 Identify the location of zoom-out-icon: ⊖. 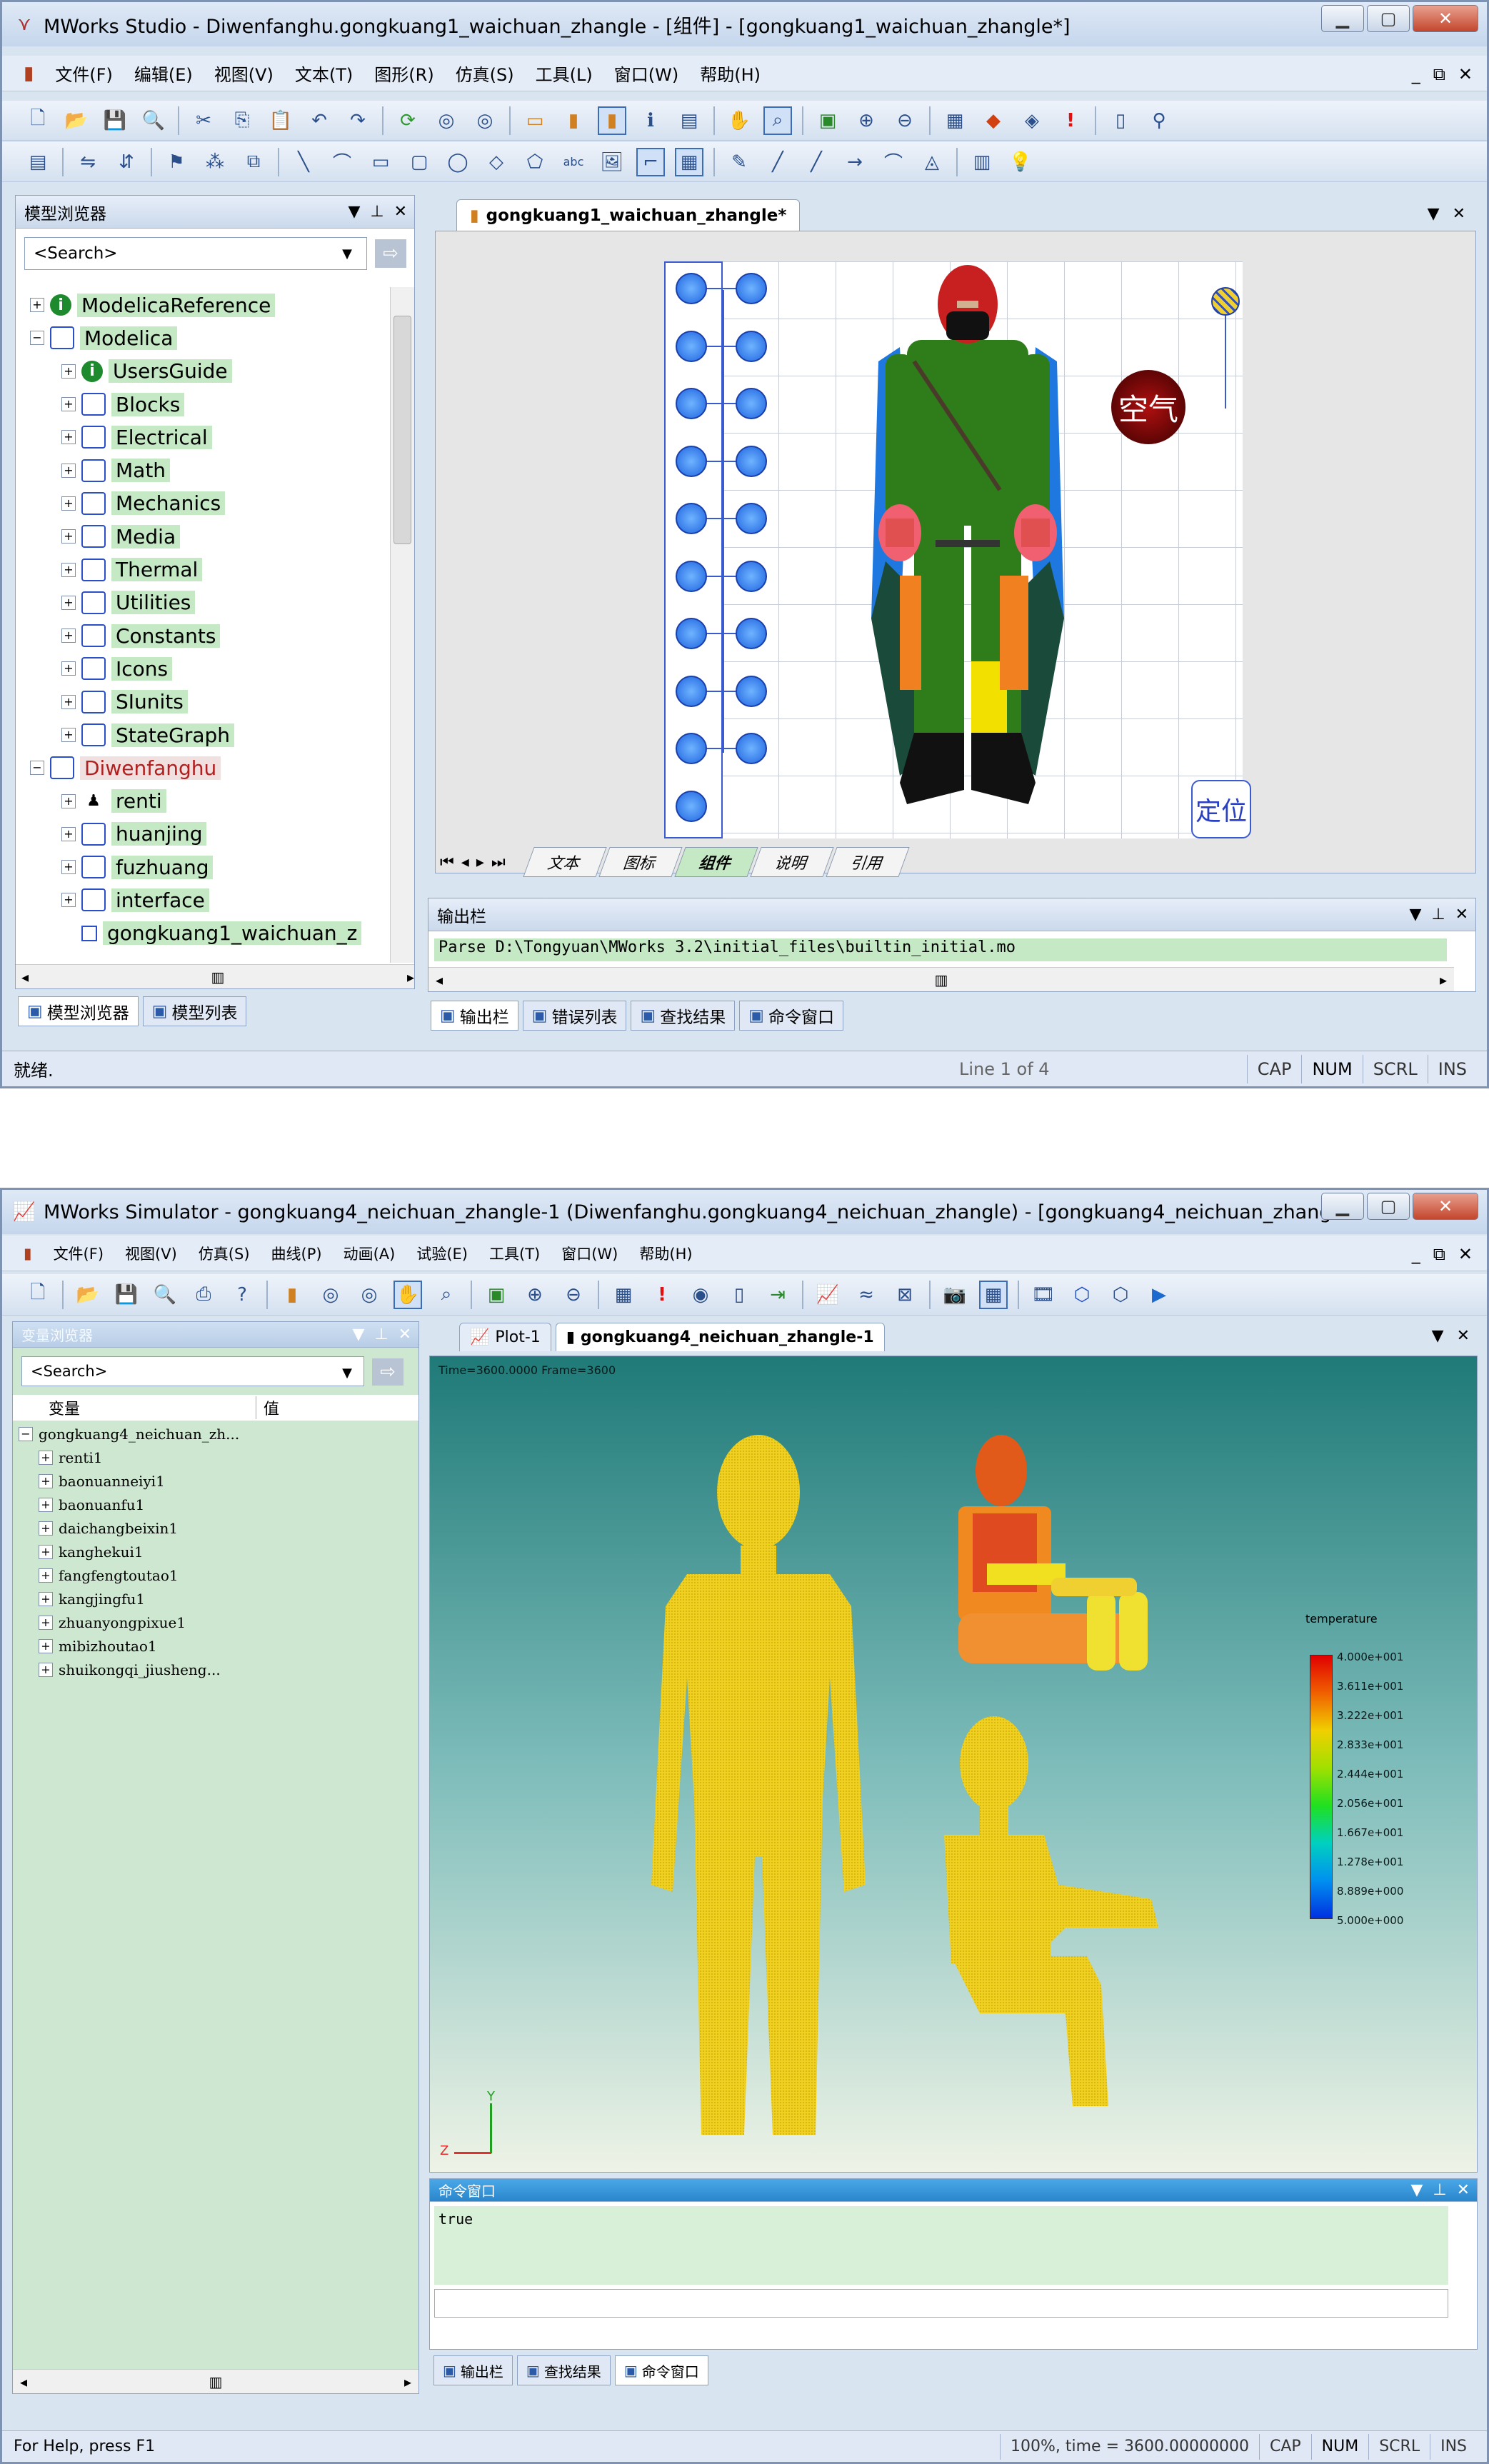
(905, 120).